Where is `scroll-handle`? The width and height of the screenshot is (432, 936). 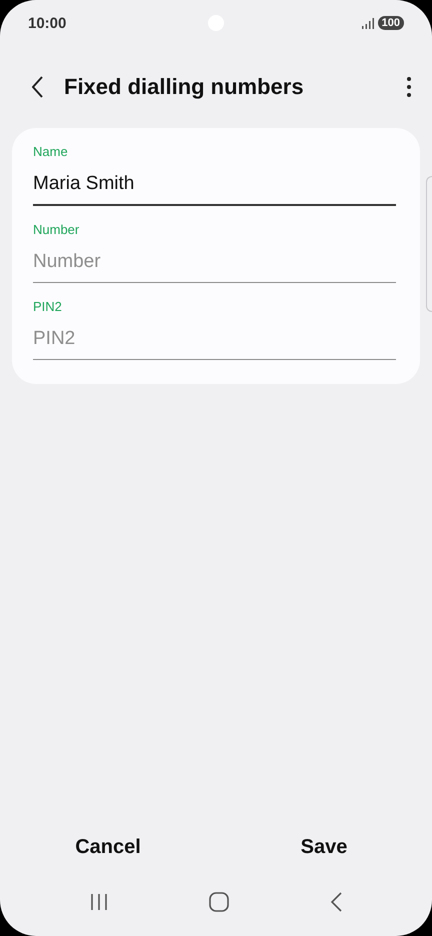
scroll-handle is located at coordinates (429, 244).